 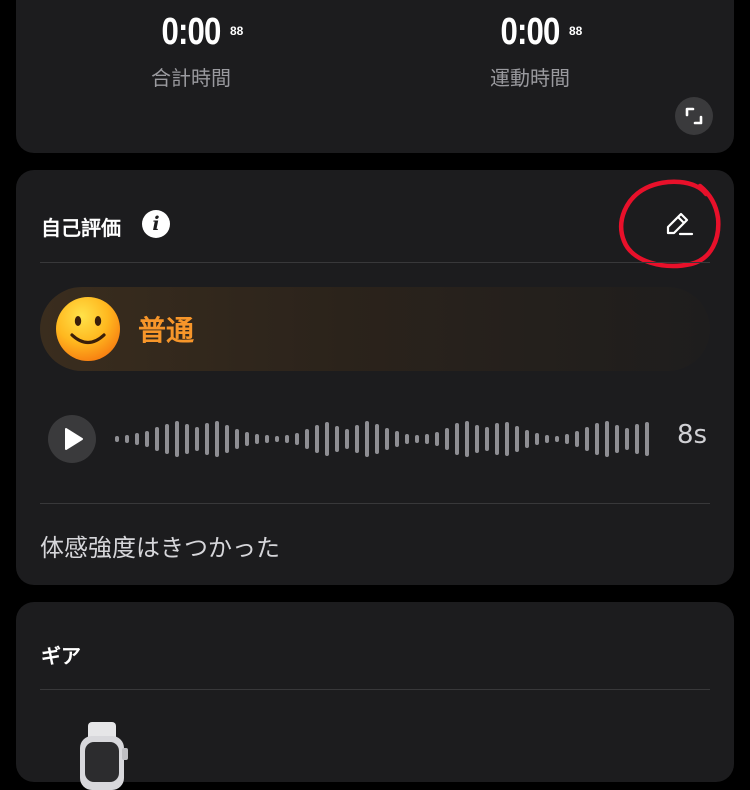 What do you see at coordinates (384, 439) in the screenshot?
I see `audio-waveform` at bounding box center [384, 439].